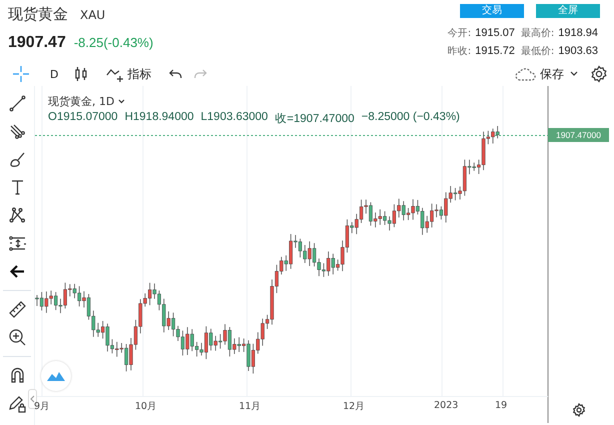 This screenshot has width=614, height=425. Describe the element at coordinates (21, 74) in the screenshot. I see `crosshair-icon` at that location.